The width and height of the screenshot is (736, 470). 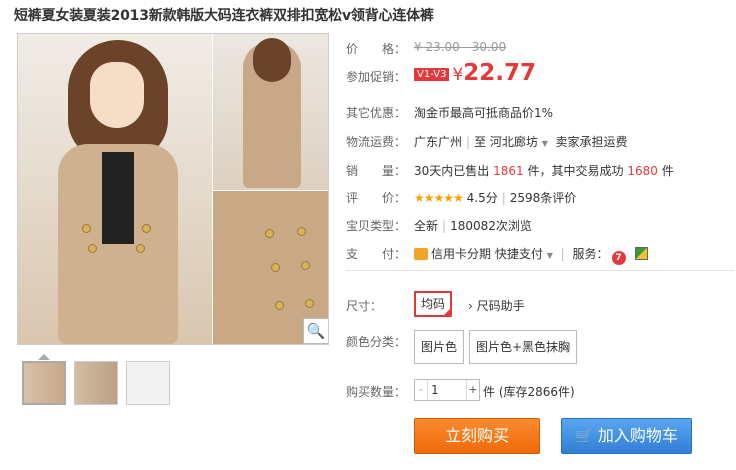 I want to click on sales-success: 1680, so click(x=642, y=171).